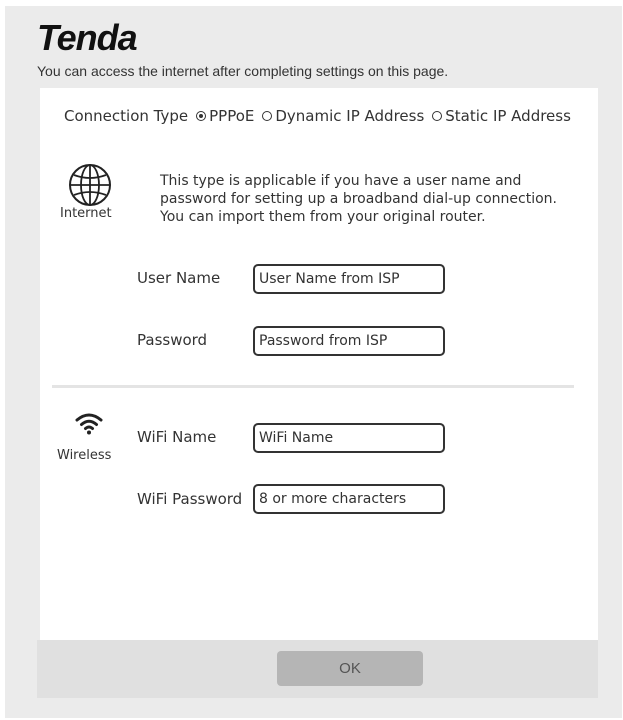  I want to click on radio-static-ip: Static IP Address, so click(501, 116).